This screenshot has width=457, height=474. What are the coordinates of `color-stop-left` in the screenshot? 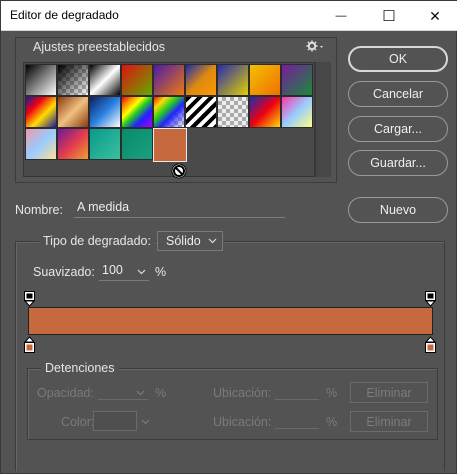 It's located at (29, 344).